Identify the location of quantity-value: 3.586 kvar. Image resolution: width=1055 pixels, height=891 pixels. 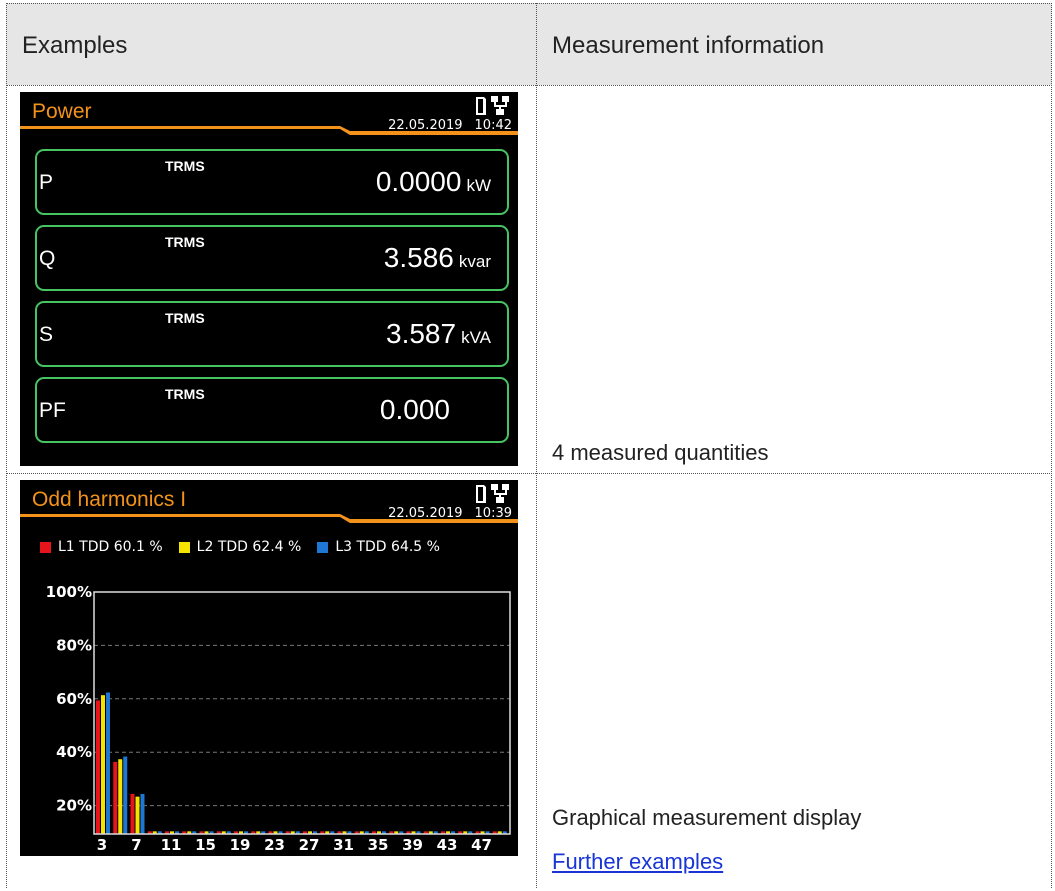
(437, 258).